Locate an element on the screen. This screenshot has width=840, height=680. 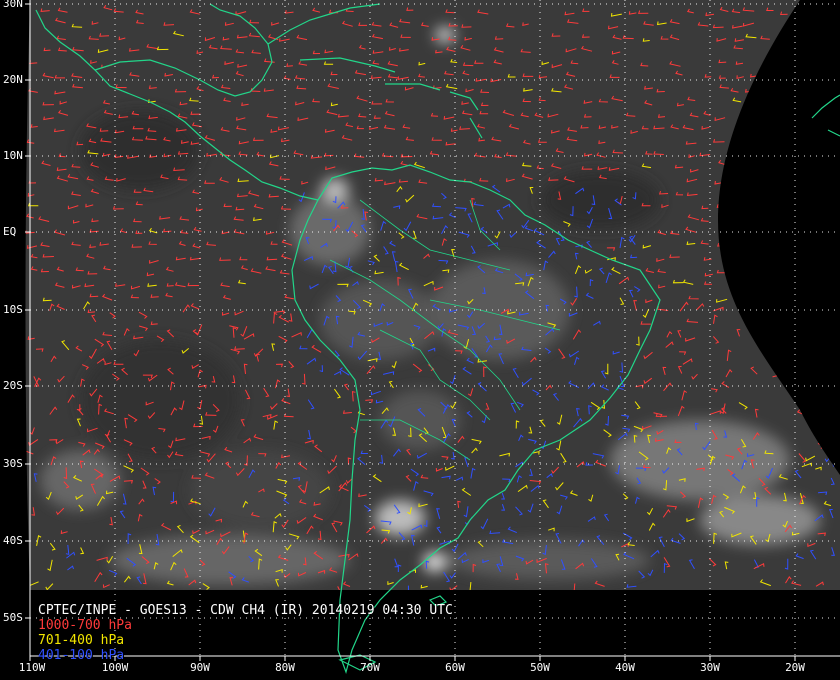
lat-label-50s: 50S is located at coordinates (13, 617).